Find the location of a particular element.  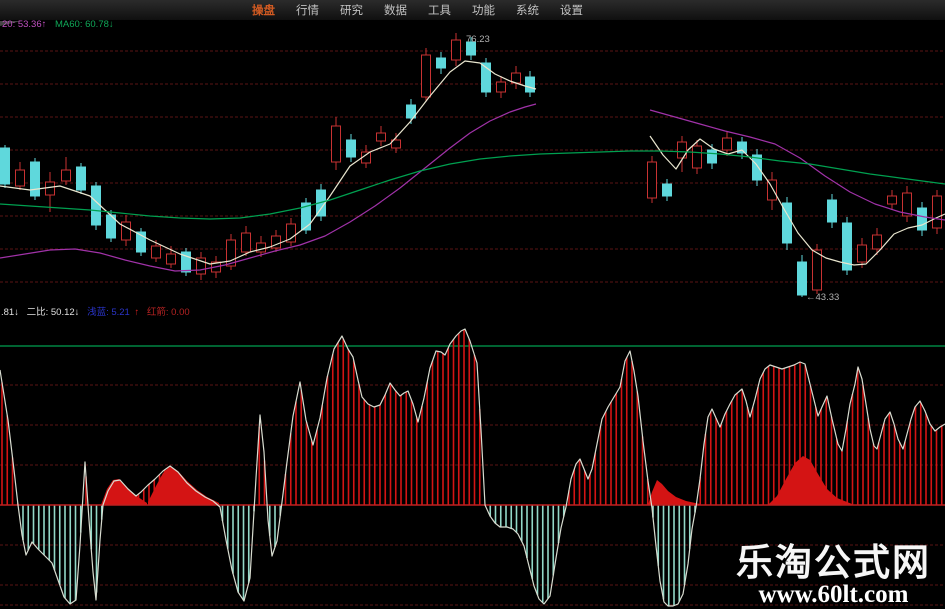

up-arrow-icon: ↑ is located at coordinates (137, 312).